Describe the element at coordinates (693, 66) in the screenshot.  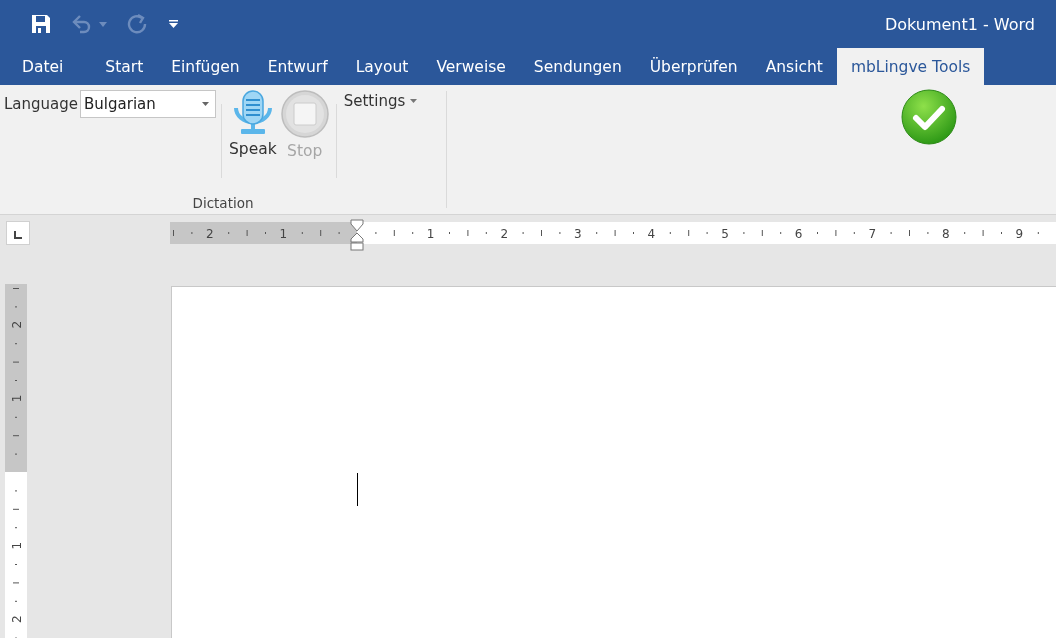
I see `ribbon-tab: Überprüfen` at that location.